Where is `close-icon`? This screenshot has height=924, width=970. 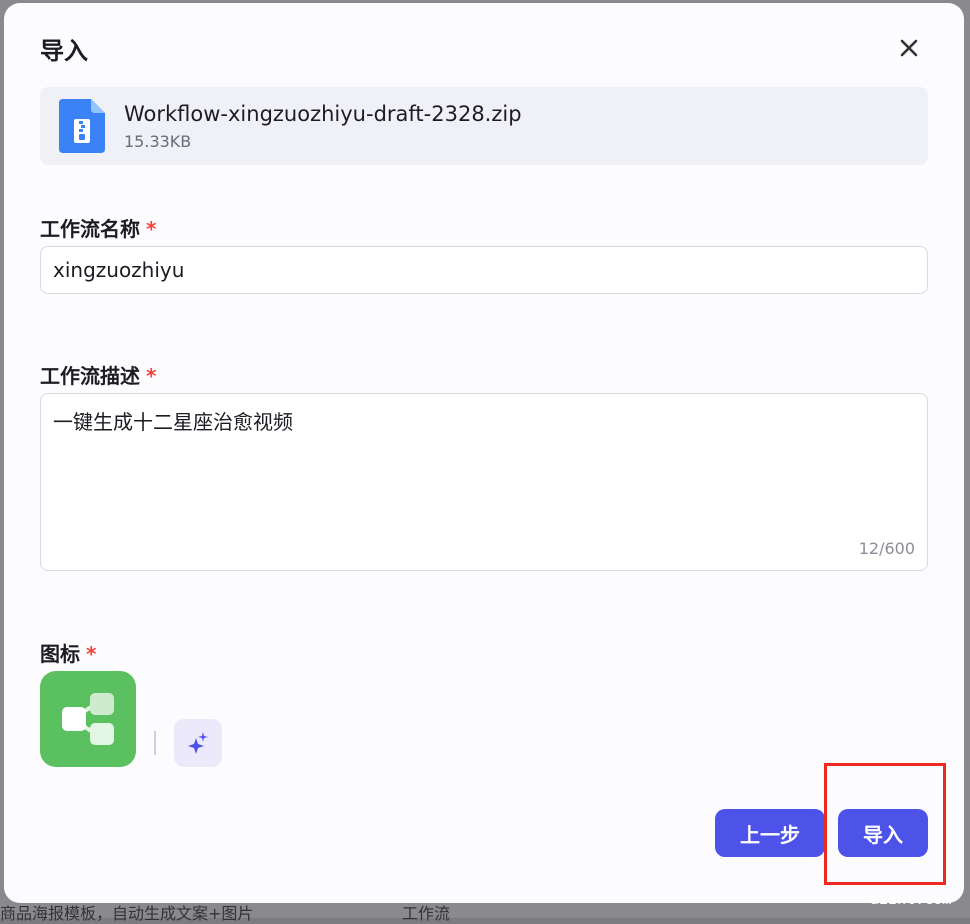 close-icon is located at coordinates (909, 48).